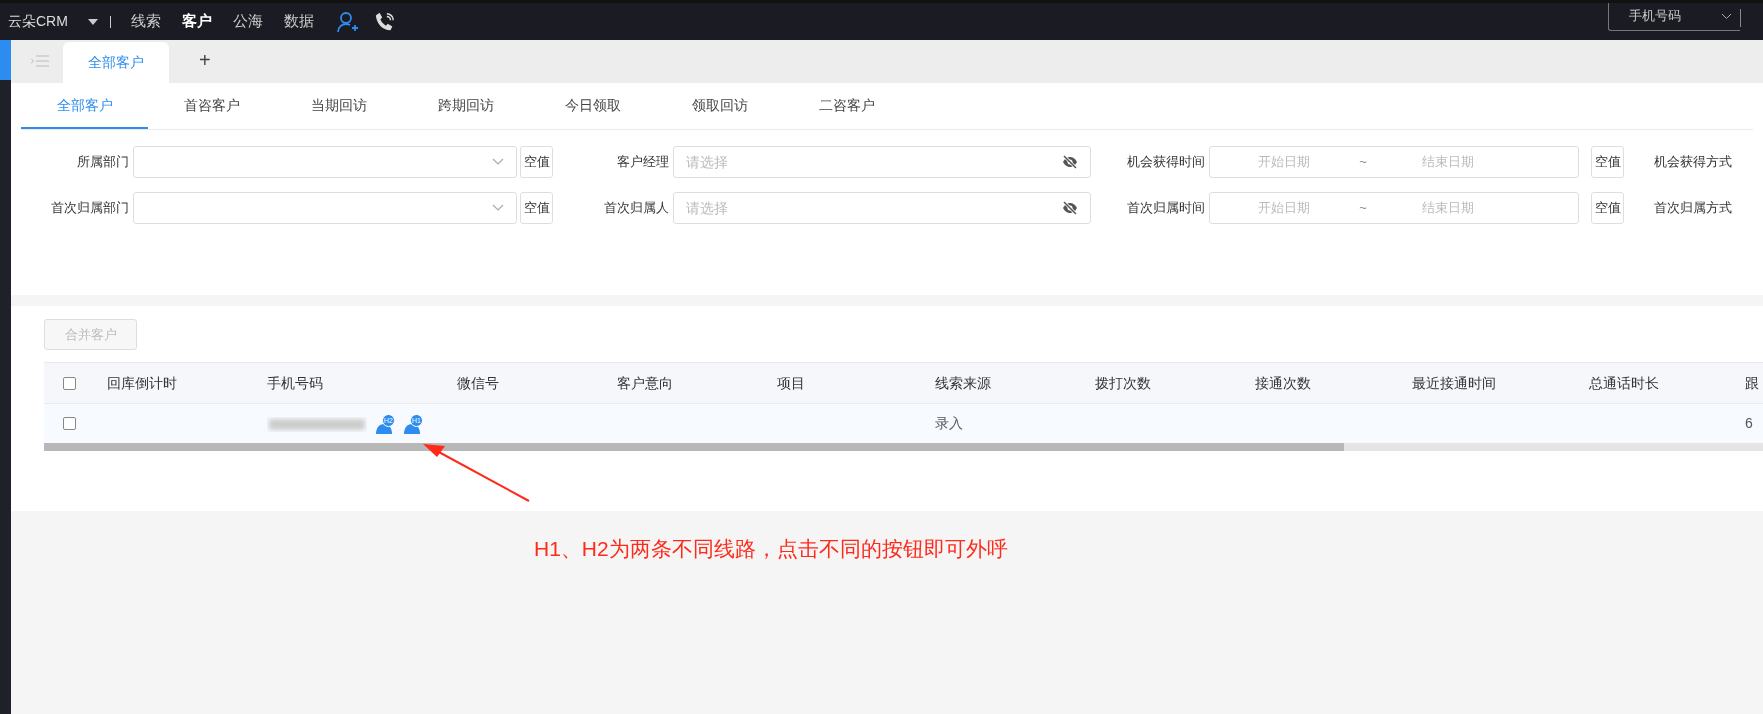 The width and height of the screenshot is (1763, 714). What do you see at coordinates (791, 383) in the screenshot?
I see `column-header: 项目` at bounding box center [791, 383].